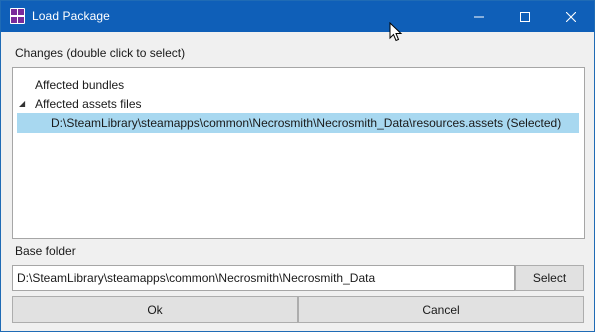 Image resolution: width=595 pixels, height=332 pixels. I want to click on cancel-button: Cancel, so click(441, 309).